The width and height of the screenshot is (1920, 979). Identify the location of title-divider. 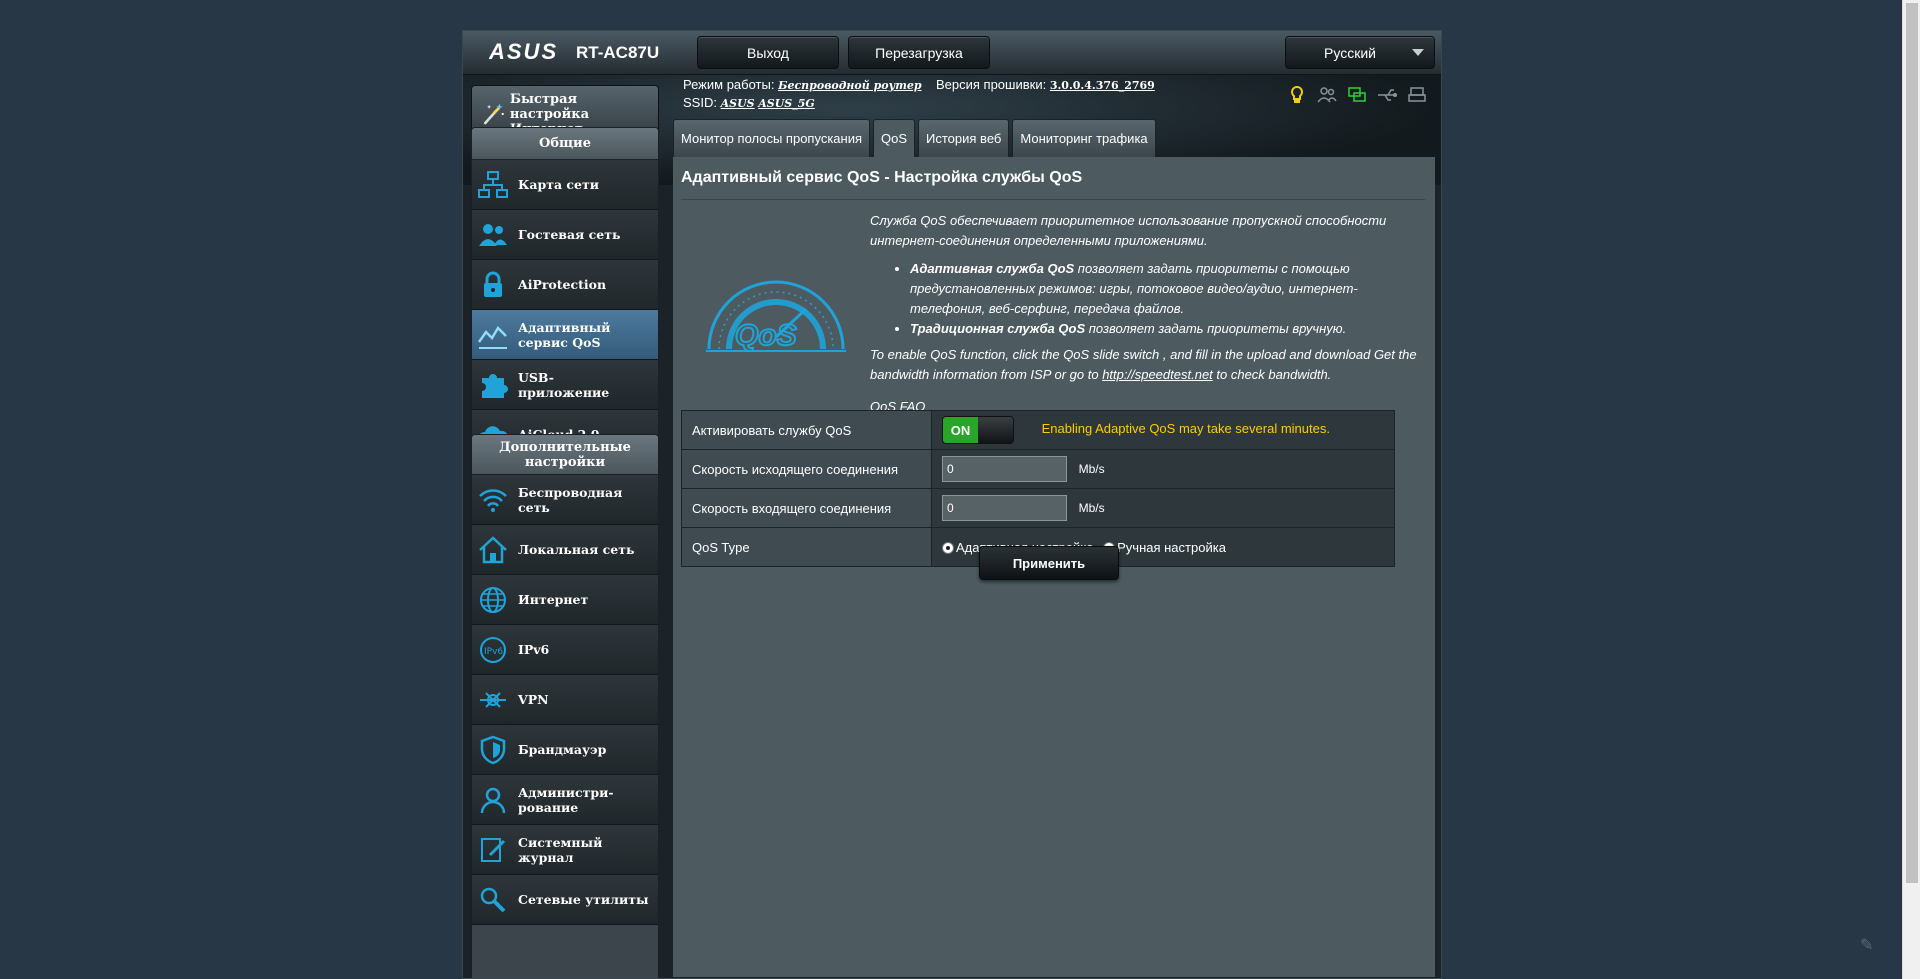
(1053, 199).